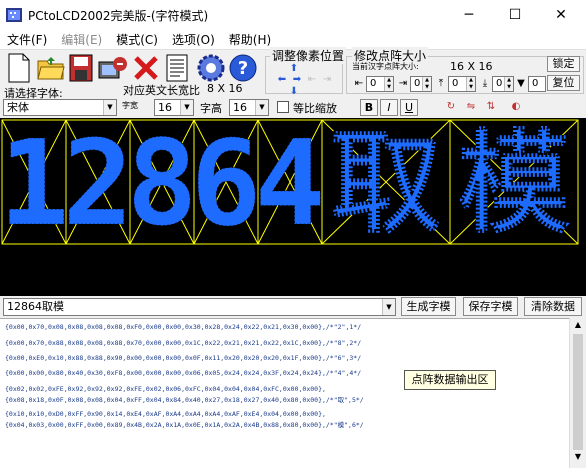 This screenshot has width=586, height=470. Describe the element at coordinates (389, 107) in the screenshot. I see `italic-button: I` at that location.